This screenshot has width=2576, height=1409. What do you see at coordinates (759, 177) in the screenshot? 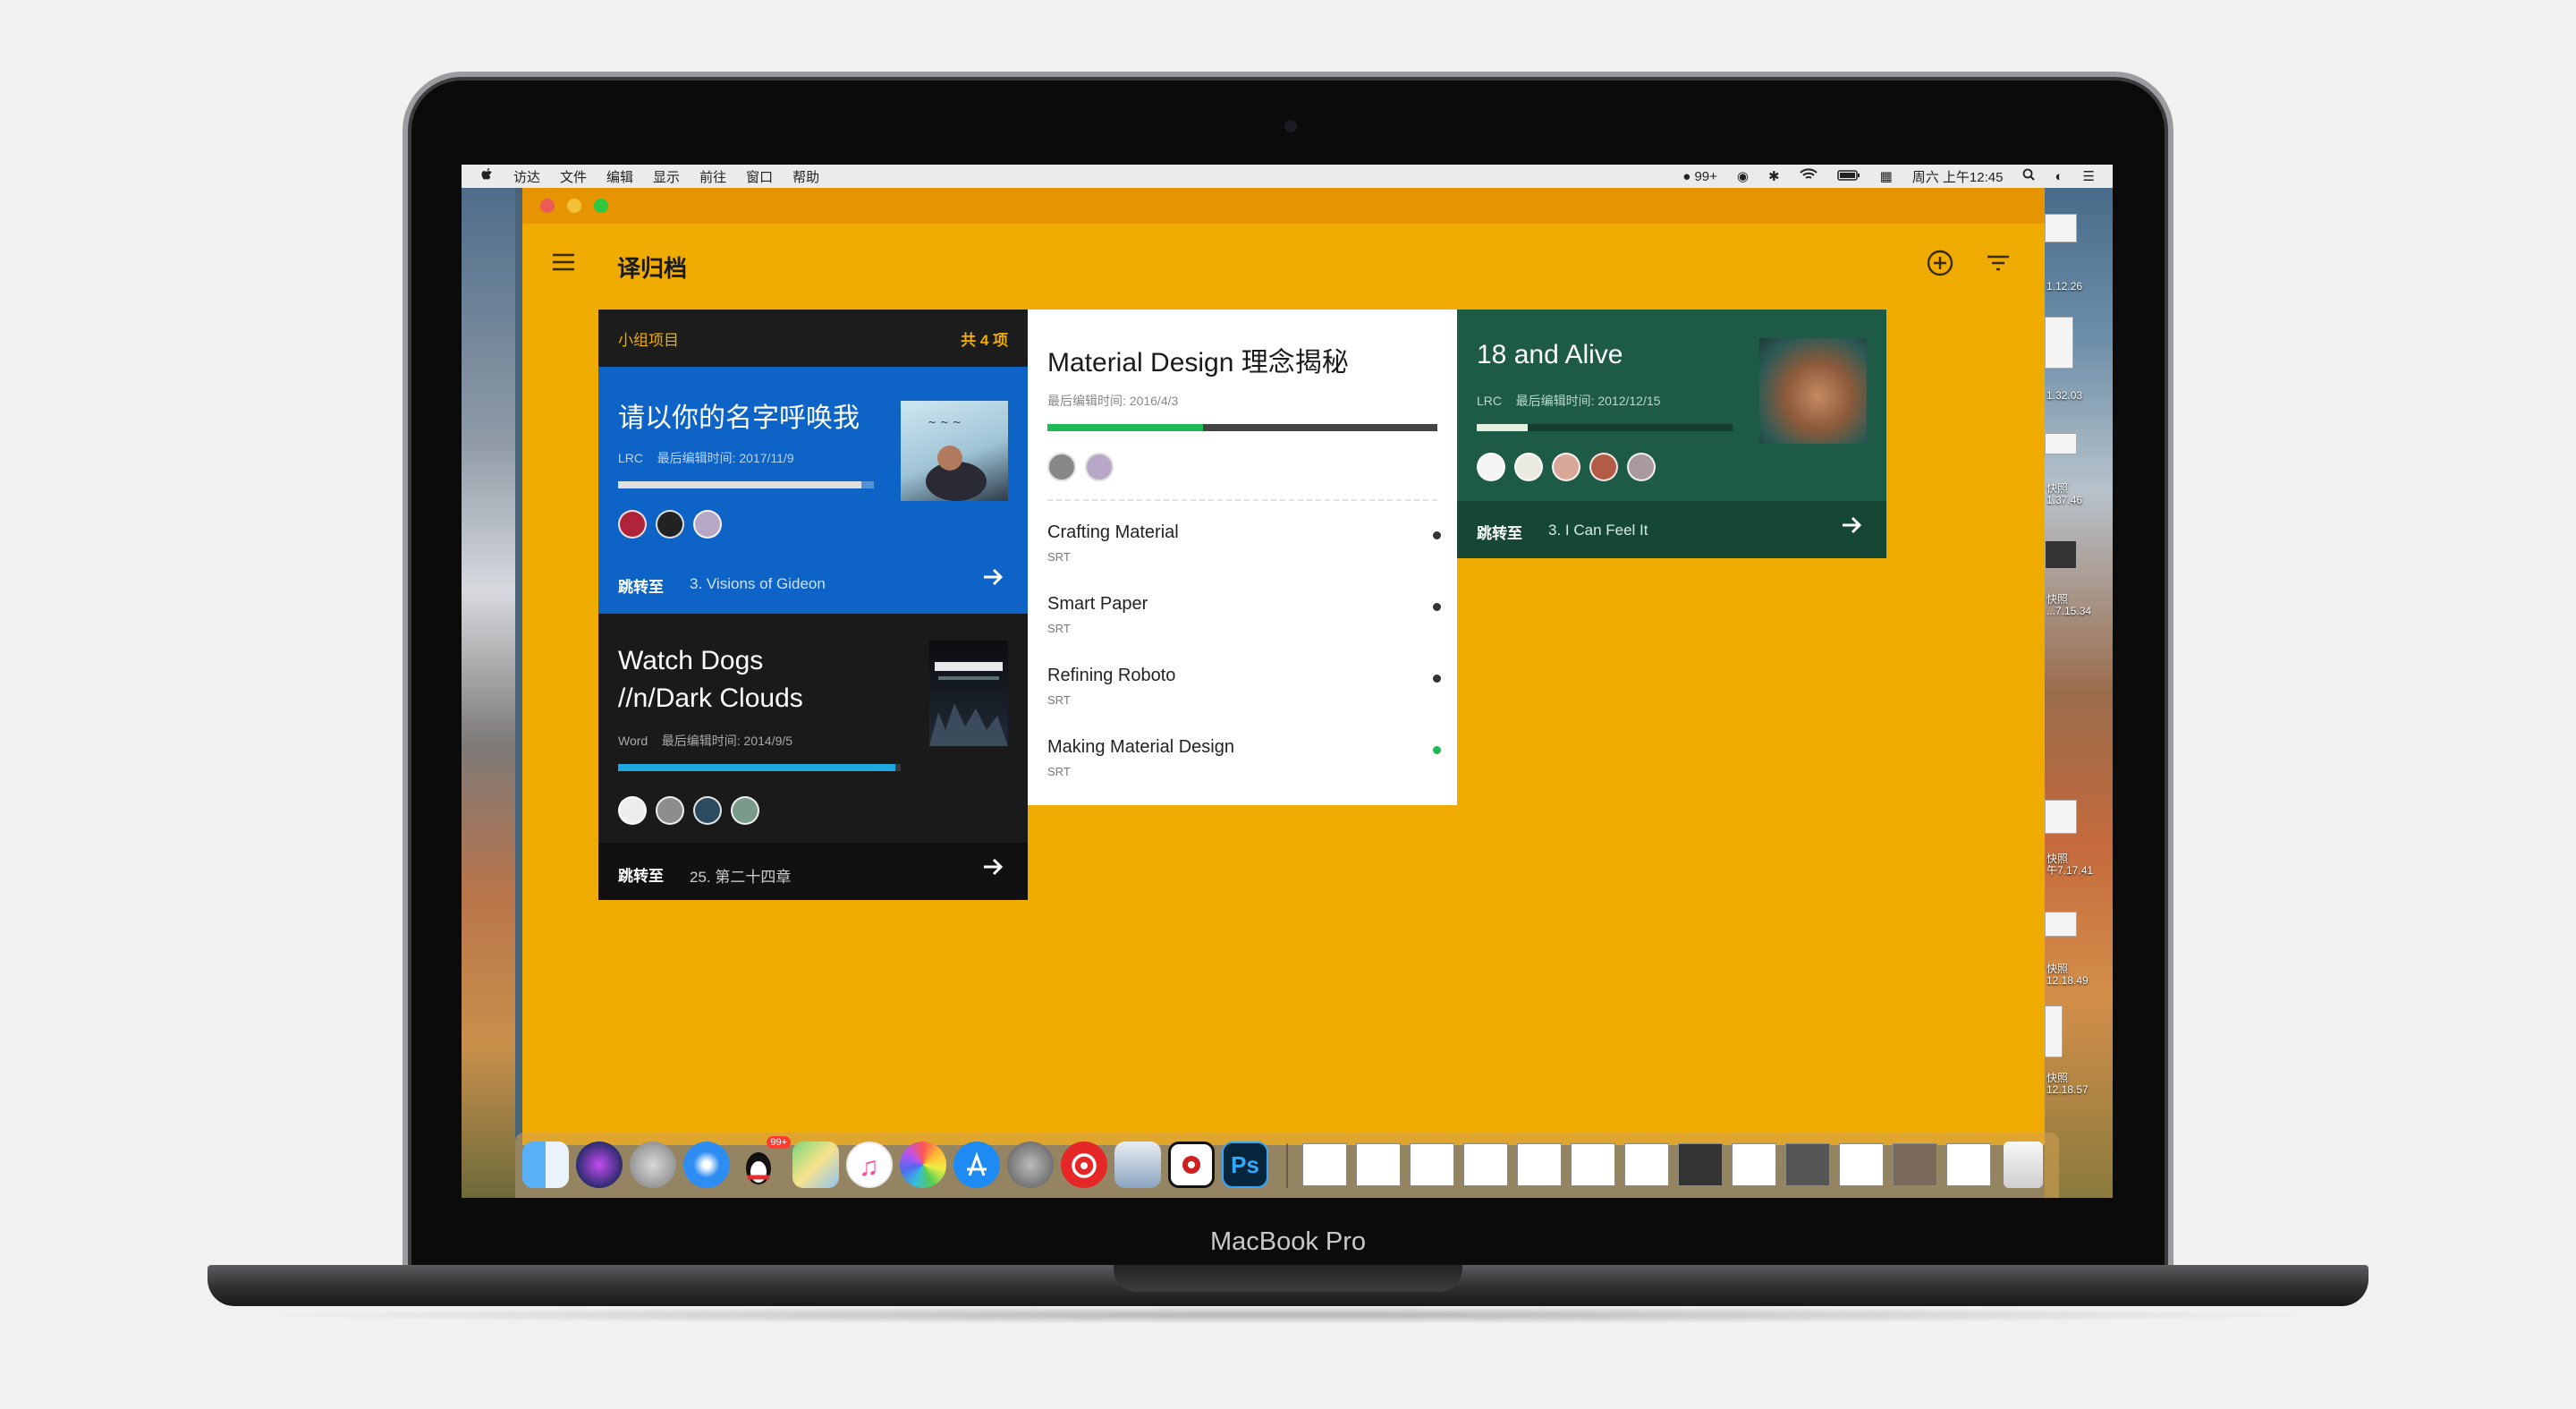
I see `menu-window: 窗口` at bounding box center [759, 177].